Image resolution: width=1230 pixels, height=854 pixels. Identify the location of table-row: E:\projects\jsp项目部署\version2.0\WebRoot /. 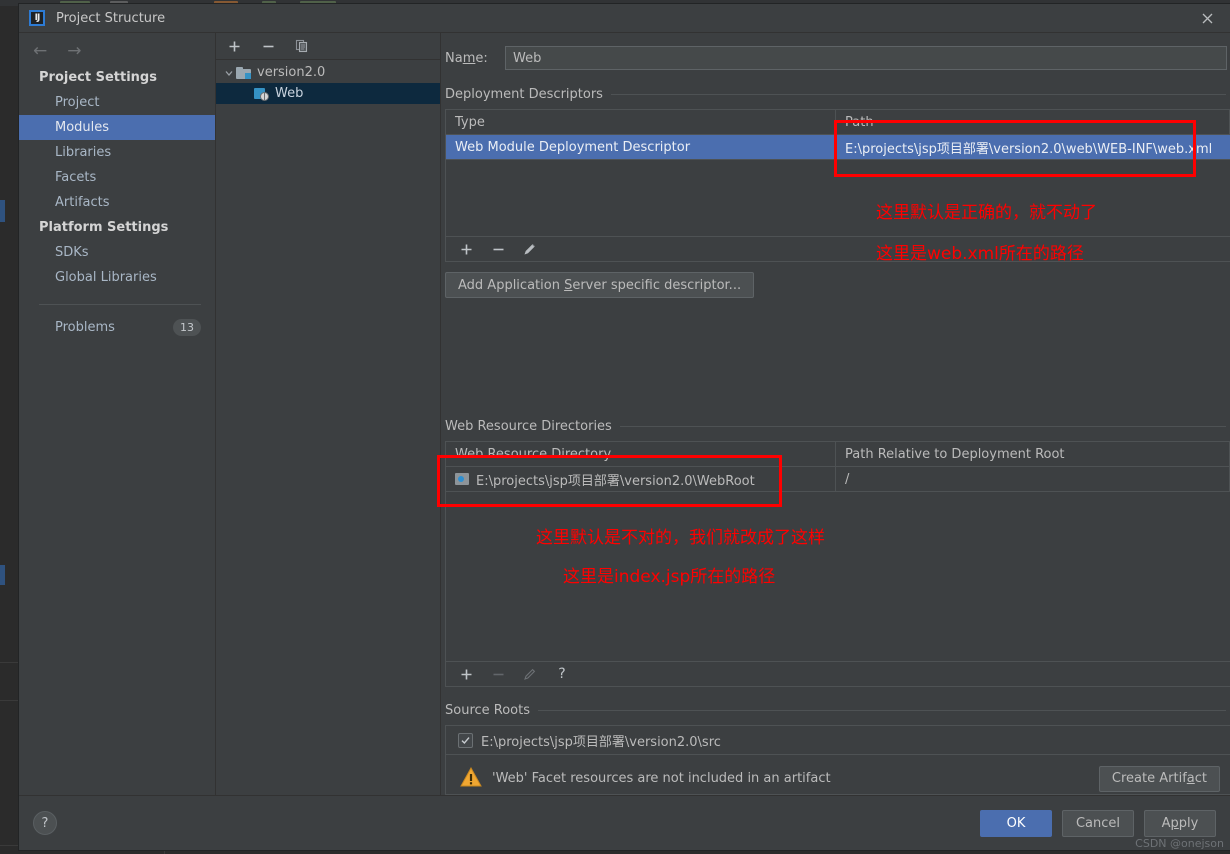
(838, 479).